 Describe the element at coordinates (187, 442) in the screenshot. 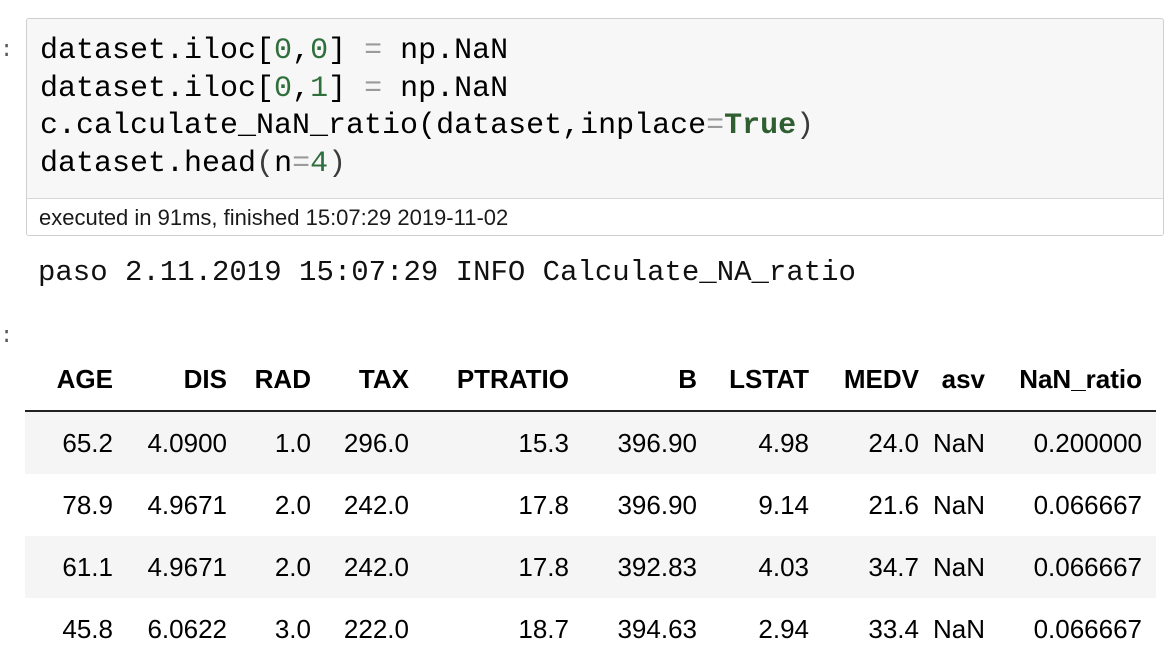

I see `table-cell: 4.0900` at that location.